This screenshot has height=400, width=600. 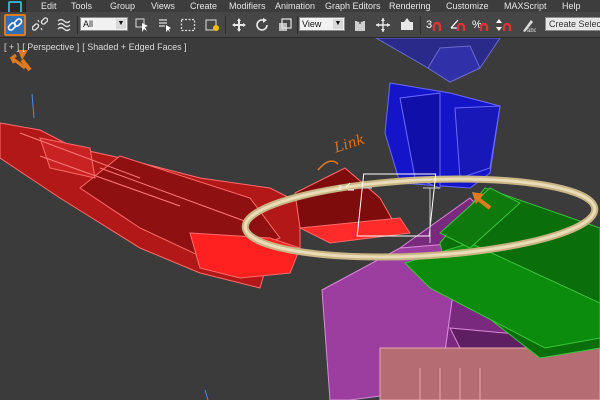 What do you see at coordinates (437, 60) in the screenshot?
I see `top-blue-box` at bounding box center [437, 60].